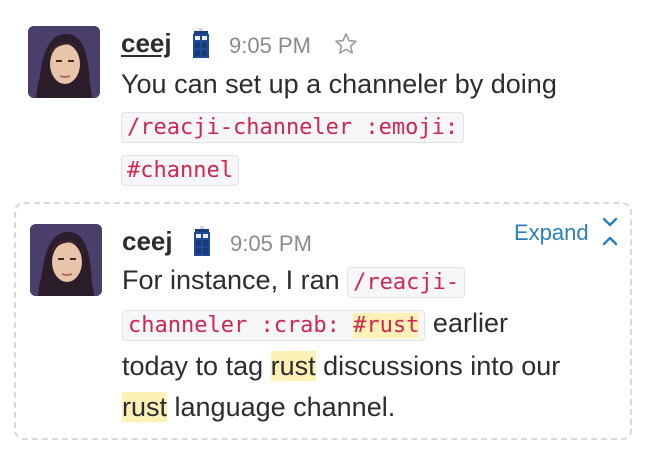 The height and width of the screenshot is (454, 648). I want to click on message-text-intro: You can set up a channeler by doing, so click(339, 84).